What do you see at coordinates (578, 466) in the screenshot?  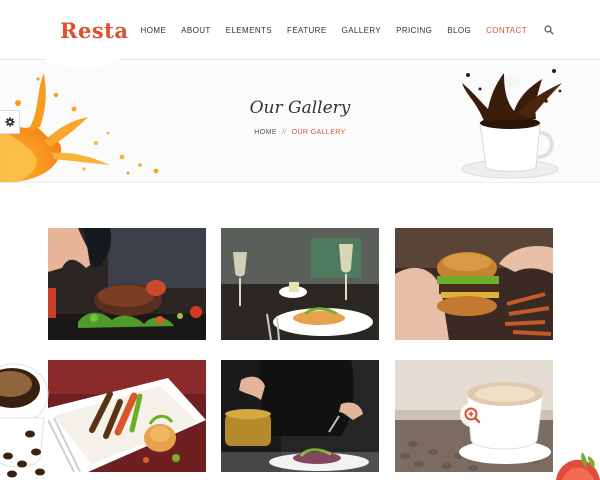 I see `fruit-decoration` at bounding box center [578, 466].